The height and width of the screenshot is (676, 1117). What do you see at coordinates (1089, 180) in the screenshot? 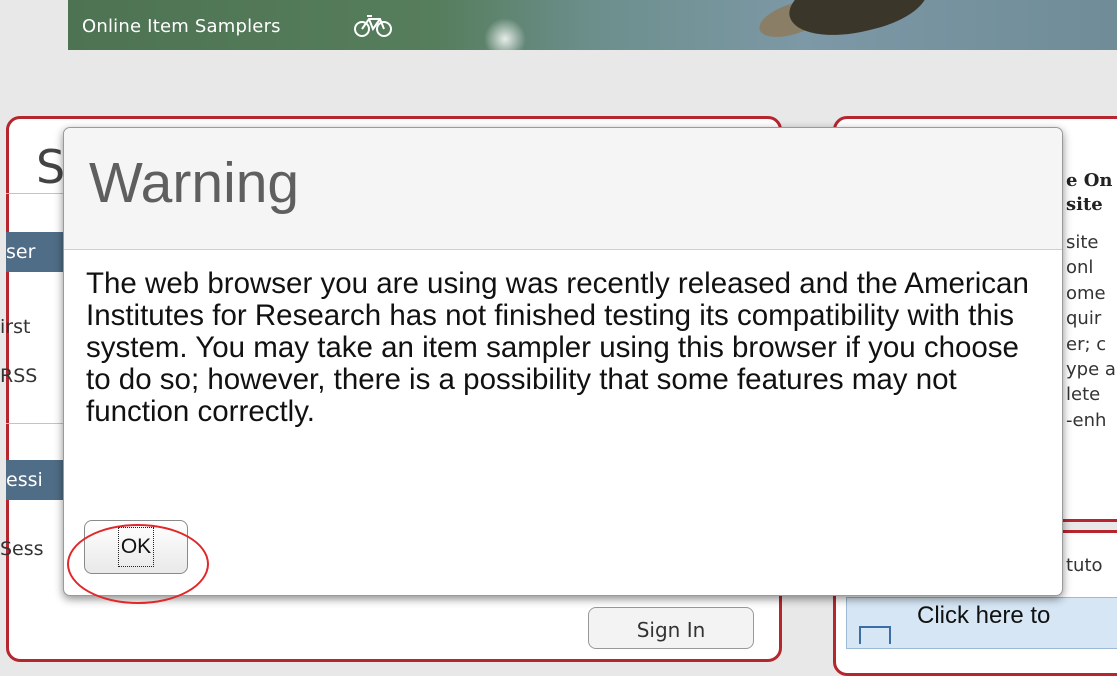
I see `welcome-title-line-1: e On` at bounding box center [1089, 180].